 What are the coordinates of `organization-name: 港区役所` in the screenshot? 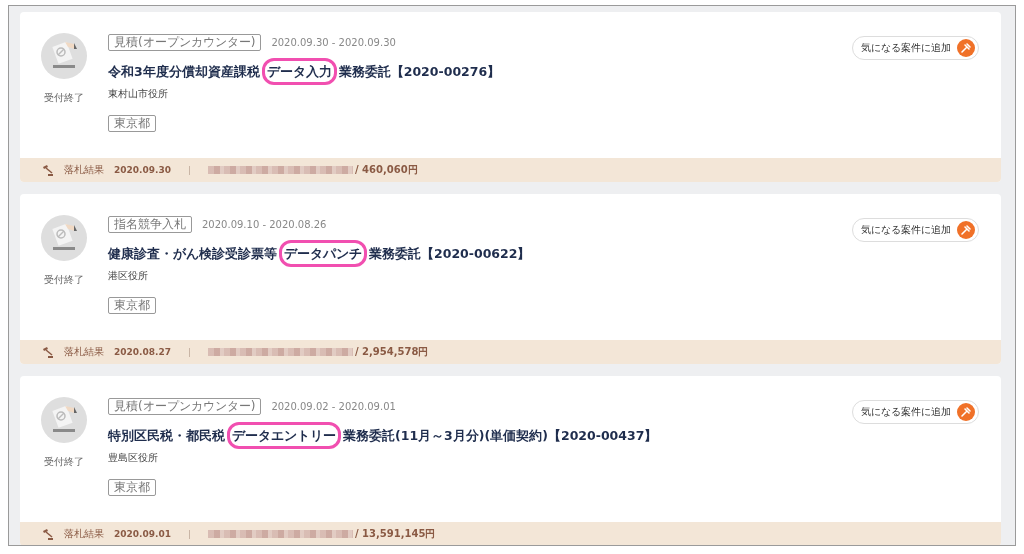 It's located at (128, 276).